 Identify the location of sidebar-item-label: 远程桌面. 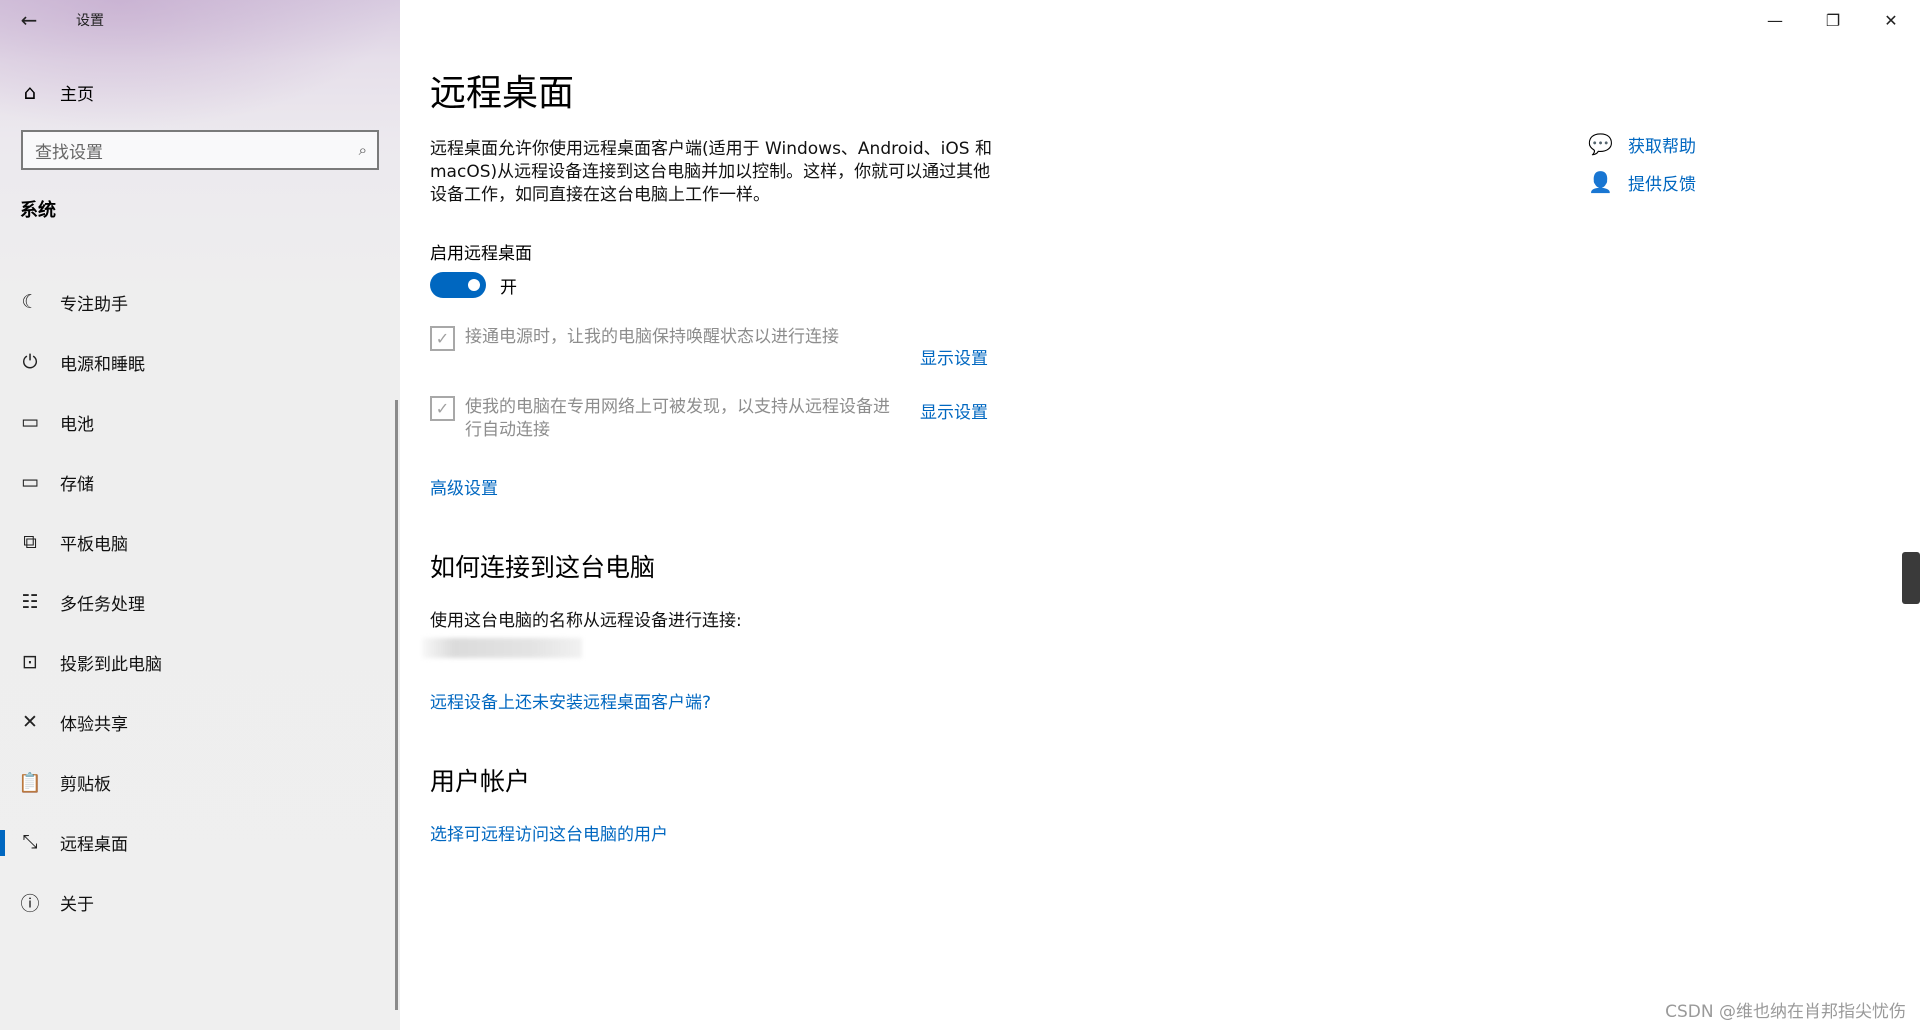
(94, 844).